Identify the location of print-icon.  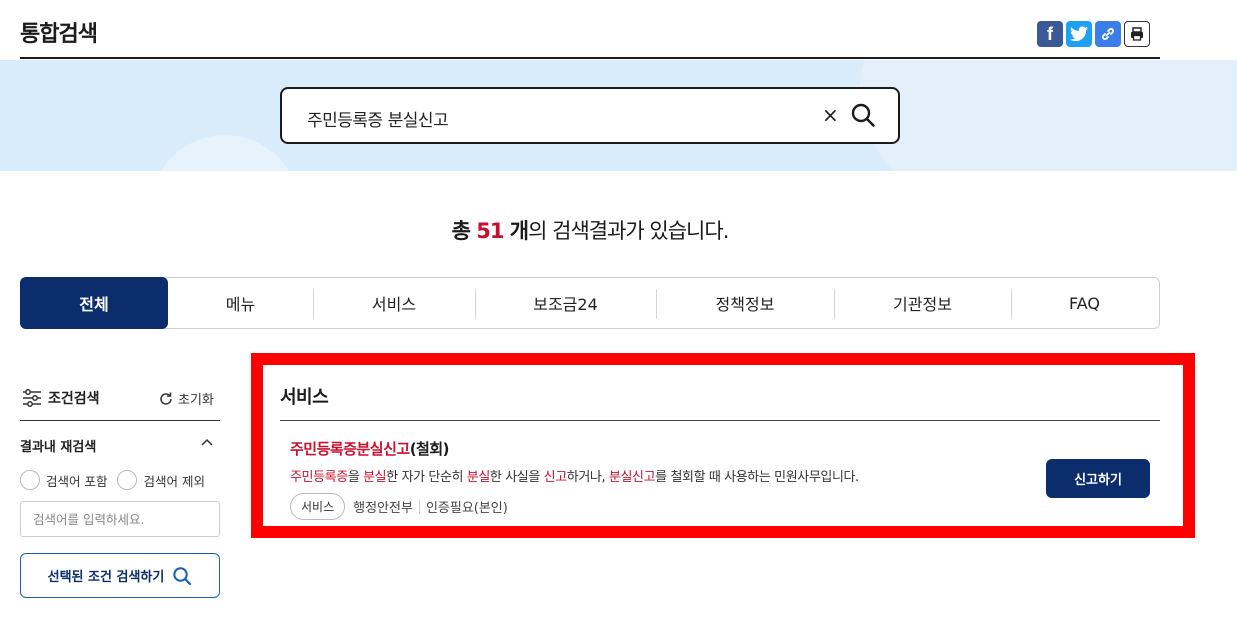
(1137, 34).